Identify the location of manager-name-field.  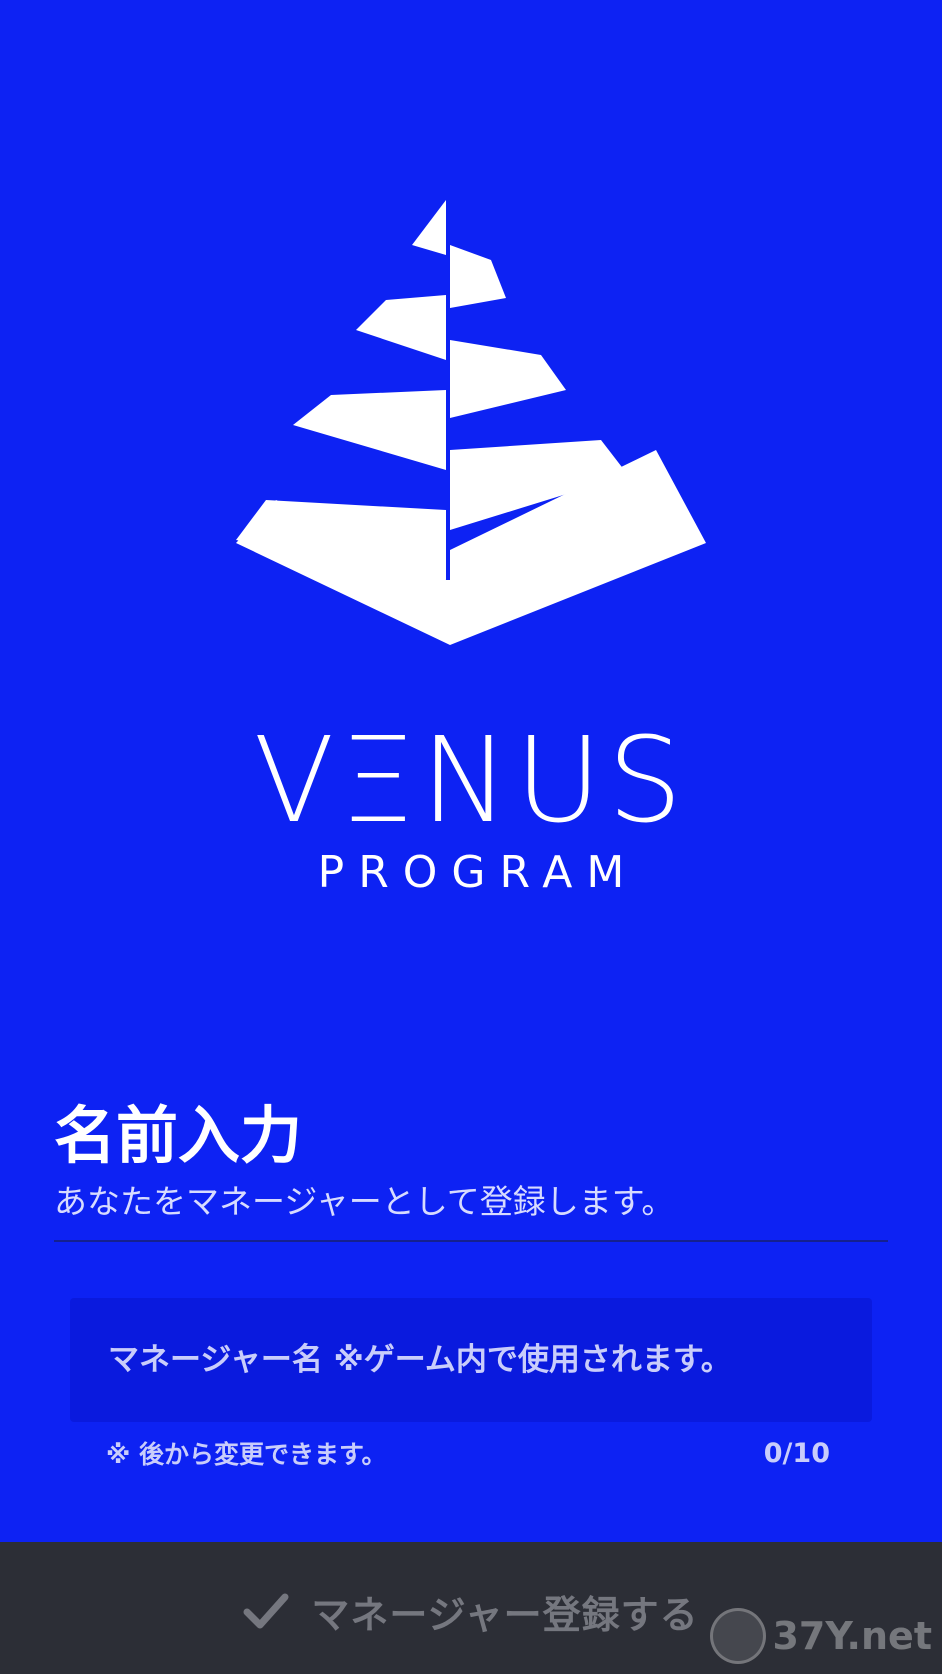
(471, 1360).